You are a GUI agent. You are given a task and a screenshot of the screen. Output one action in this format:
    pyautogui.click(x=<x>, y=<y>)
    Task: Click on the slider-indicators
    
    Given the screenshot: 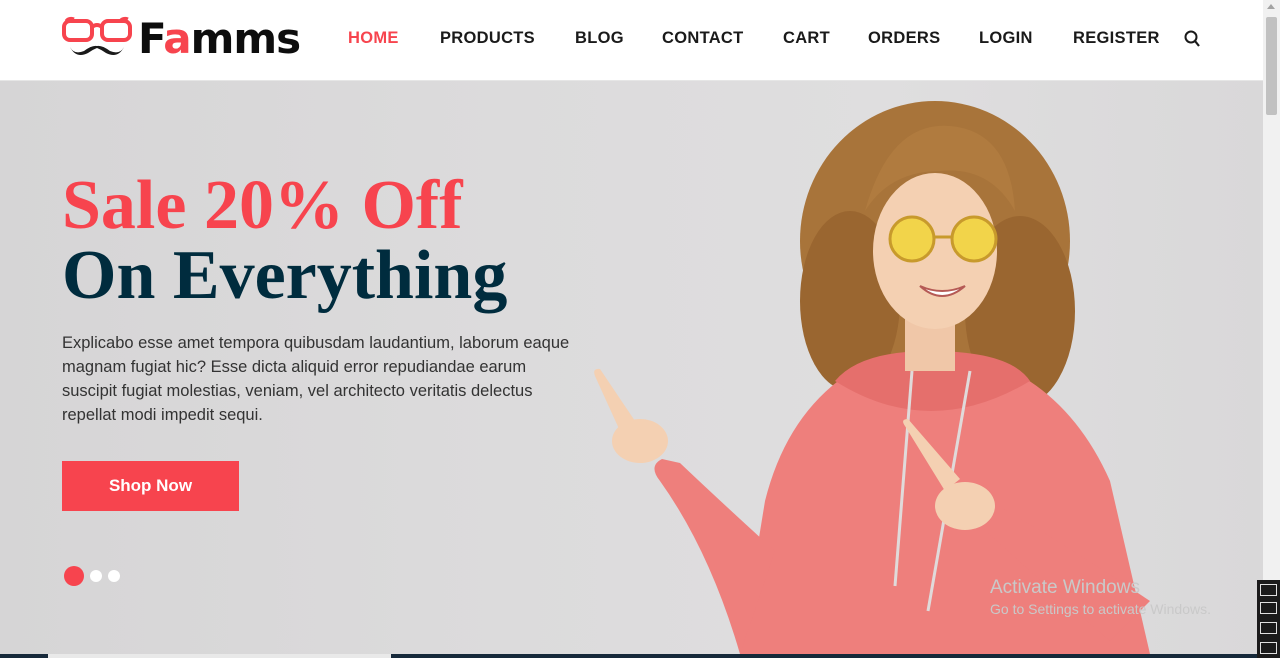 What is the action you would take?
    pyautogui.click(x=95, y=576)
    